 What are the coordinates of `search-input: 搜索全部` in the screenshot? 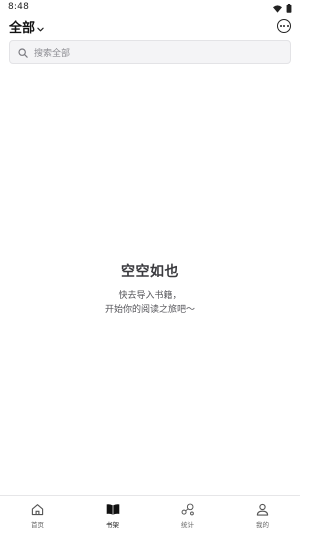 It's located at (150, 52).